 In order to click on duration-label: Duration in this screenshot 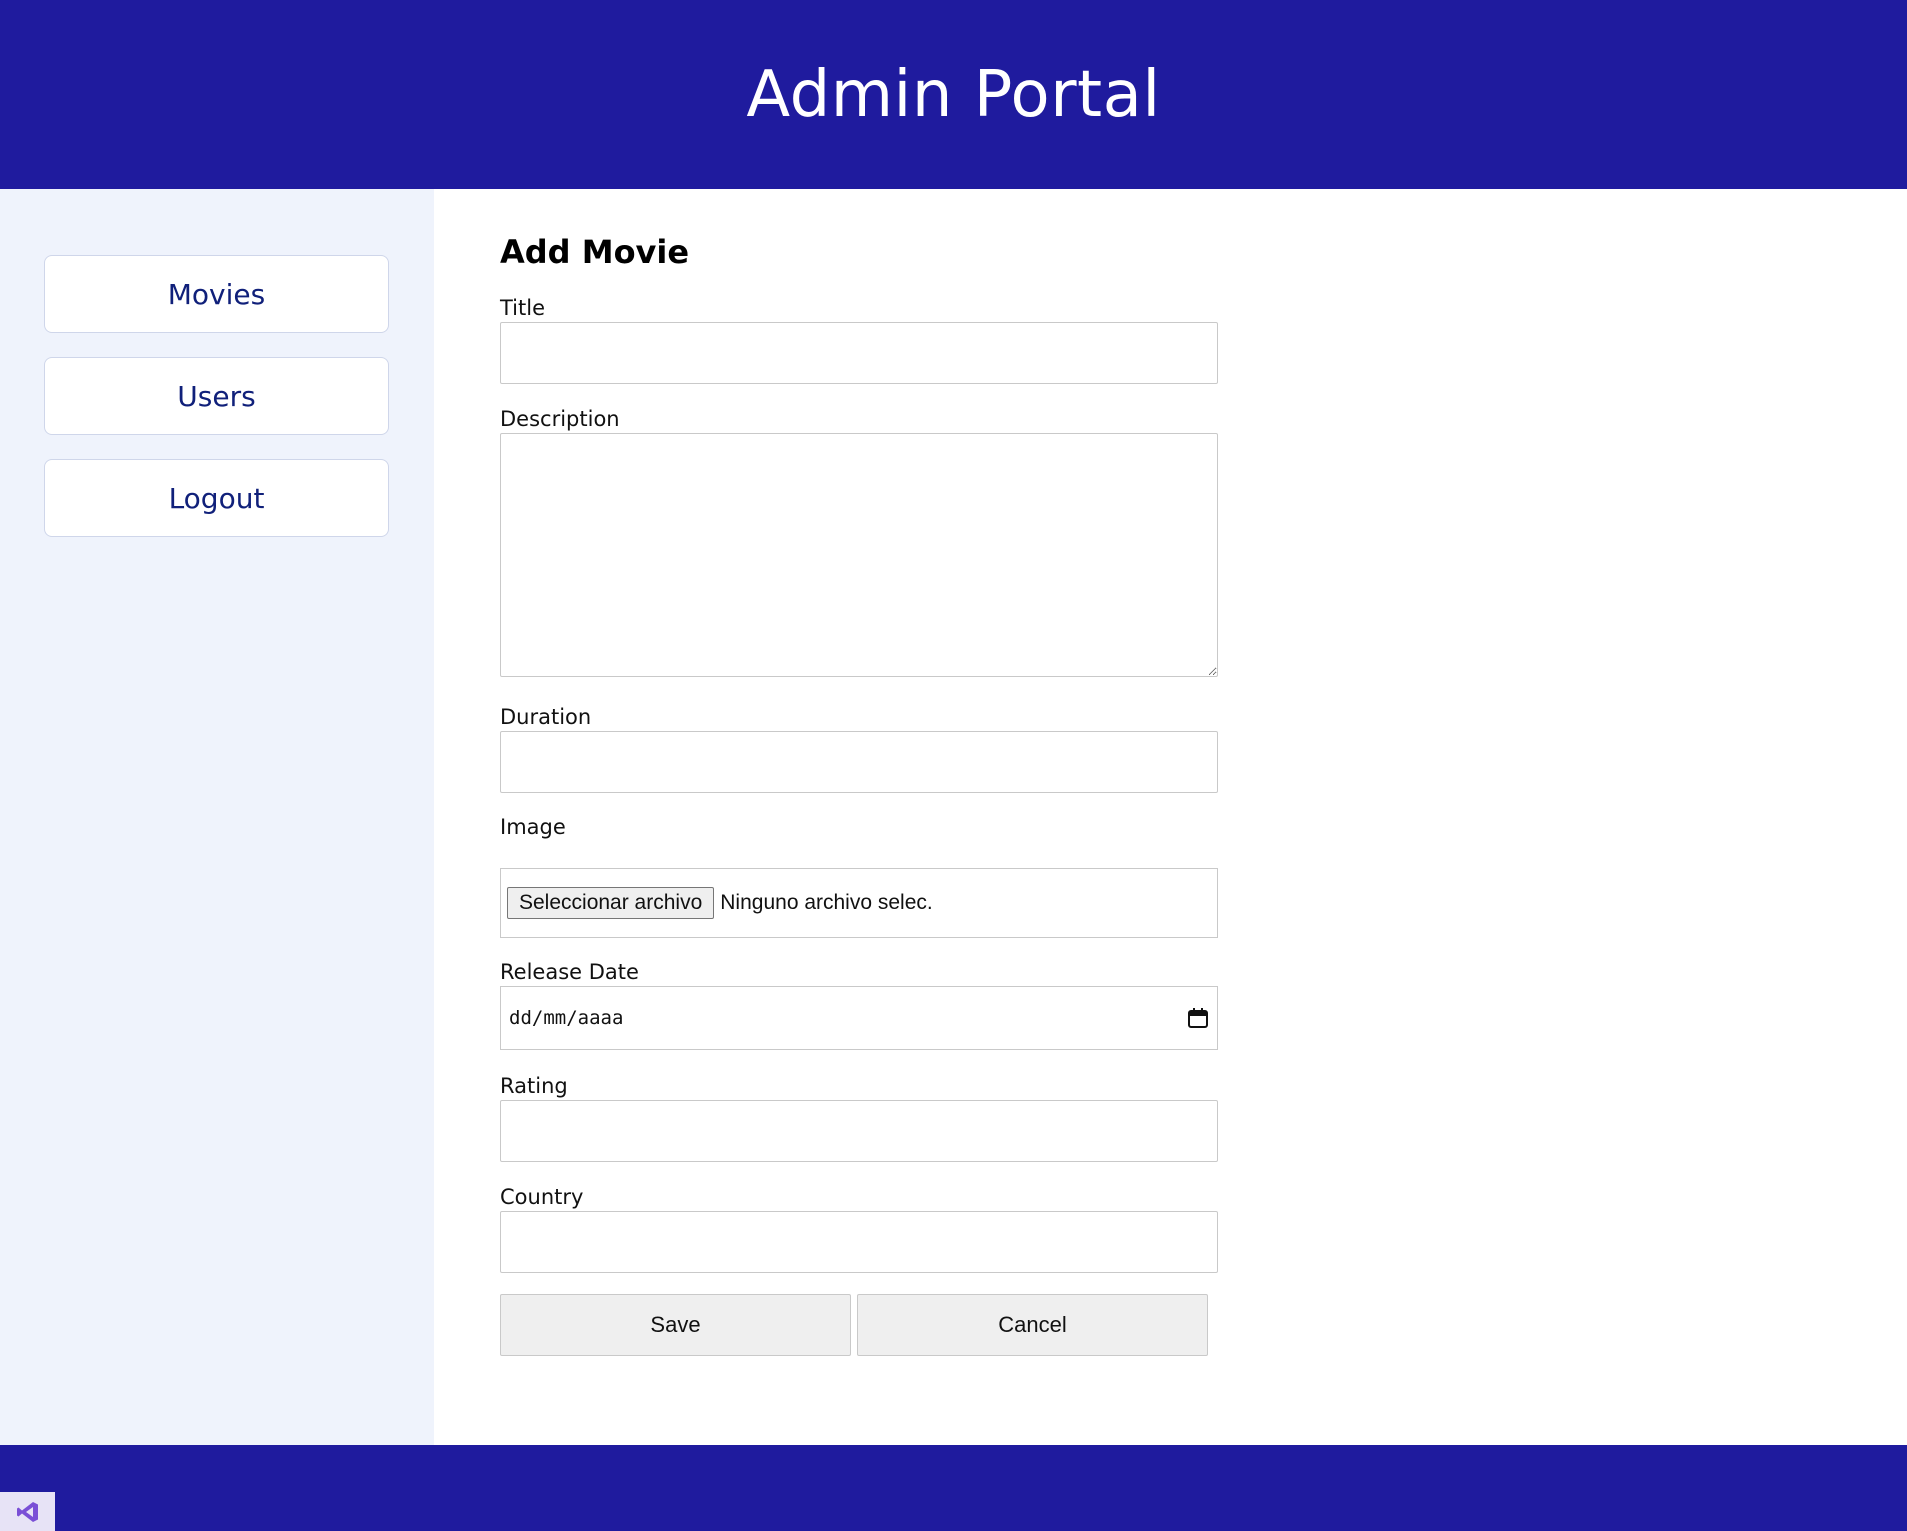, I will do `click(546, 717)`.